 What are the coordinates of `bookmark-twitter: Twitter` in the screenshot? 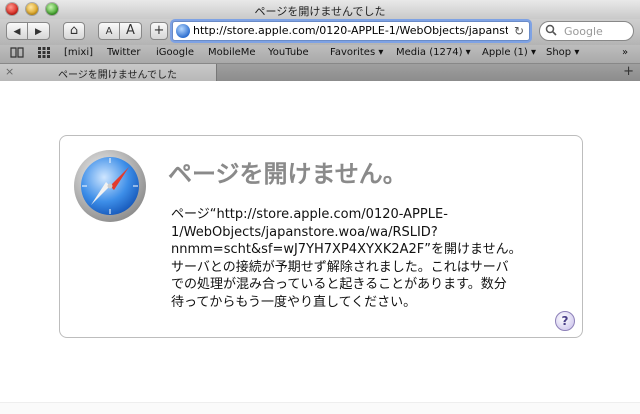 It's located at (124, 52).